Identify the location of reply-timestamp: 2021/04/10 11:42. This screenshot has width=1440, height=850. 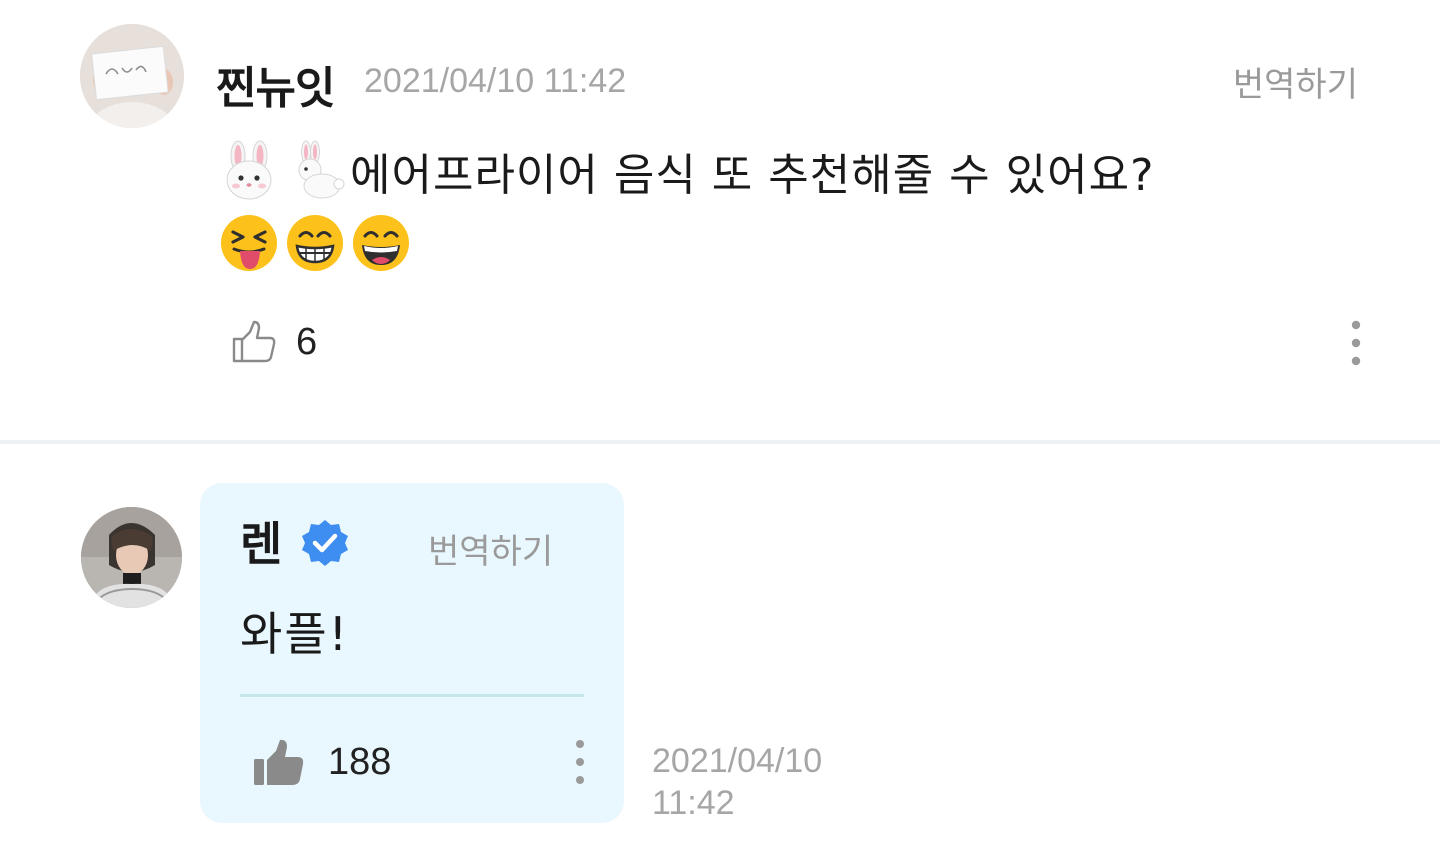
(737, 782).